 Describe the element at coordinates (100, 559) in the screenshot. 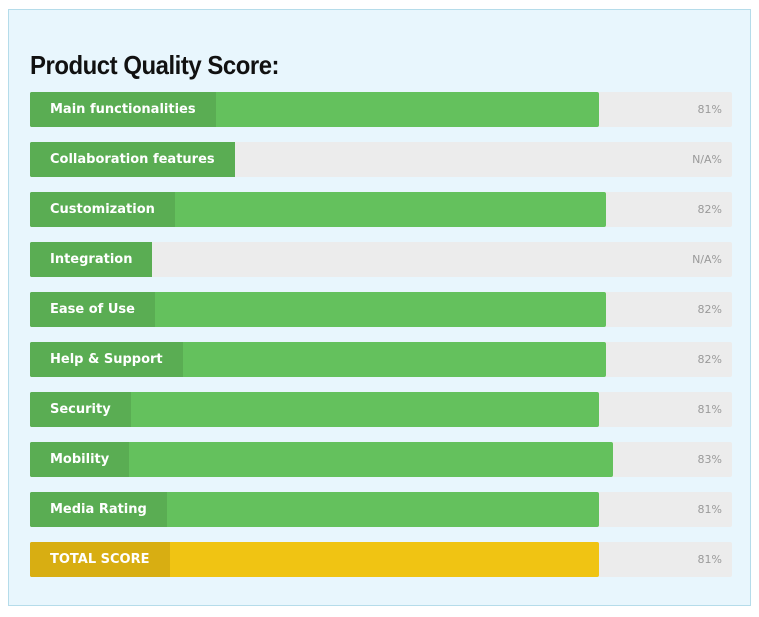

I see `bar-label: TOTAL SCORE` at that location.